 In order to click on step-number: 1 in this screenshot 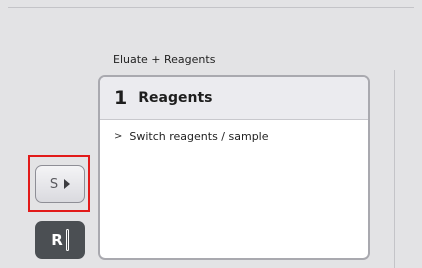, I will do `click(121, 98)`.